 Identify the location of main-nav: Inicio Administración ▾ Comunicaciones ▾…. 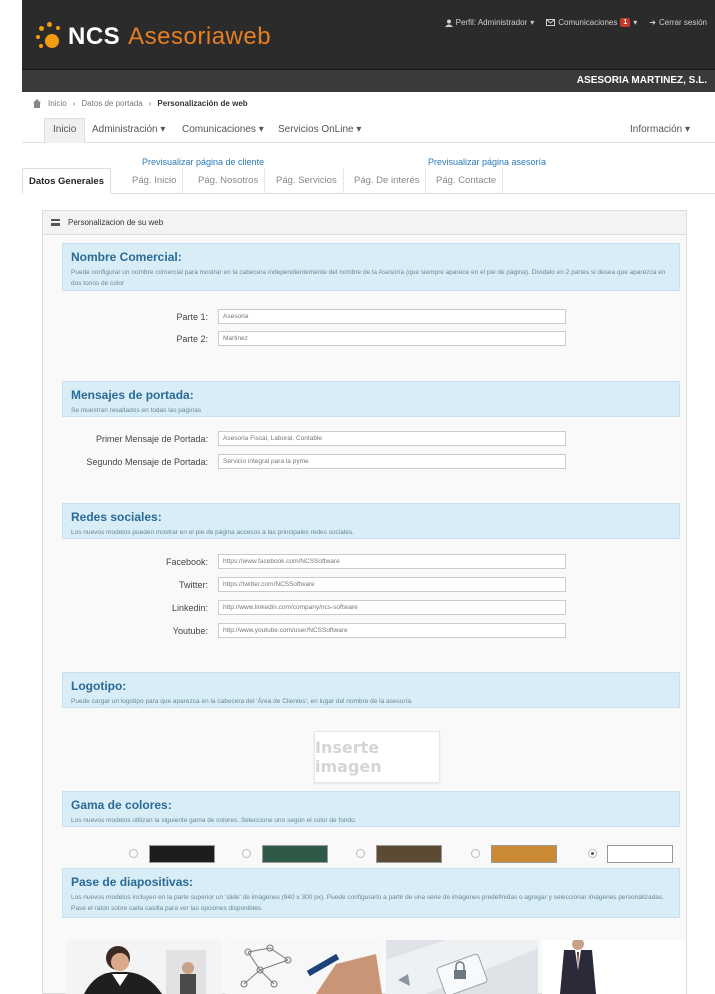
(368, 130).